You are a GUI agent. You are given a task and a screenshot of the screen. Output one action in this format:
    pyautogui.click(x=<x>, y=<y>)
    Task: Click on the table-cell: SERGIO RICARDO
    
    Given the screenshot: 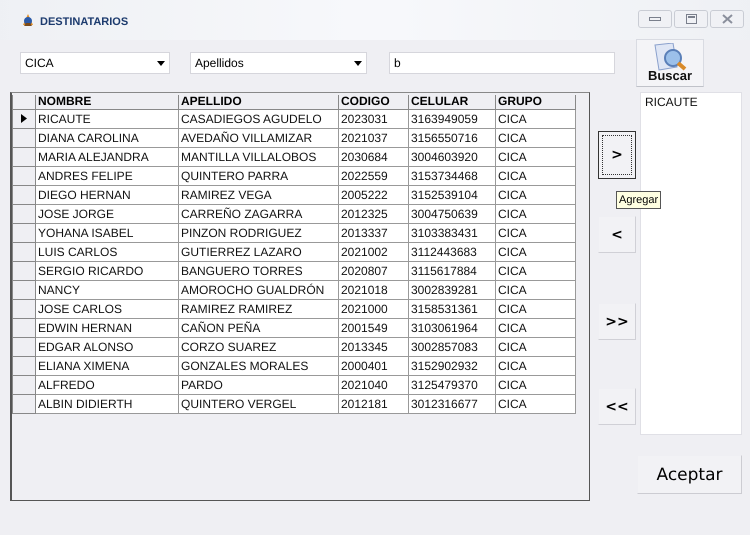 What is the action you would take?
    pyautogui.click(x=107, y=270)
    